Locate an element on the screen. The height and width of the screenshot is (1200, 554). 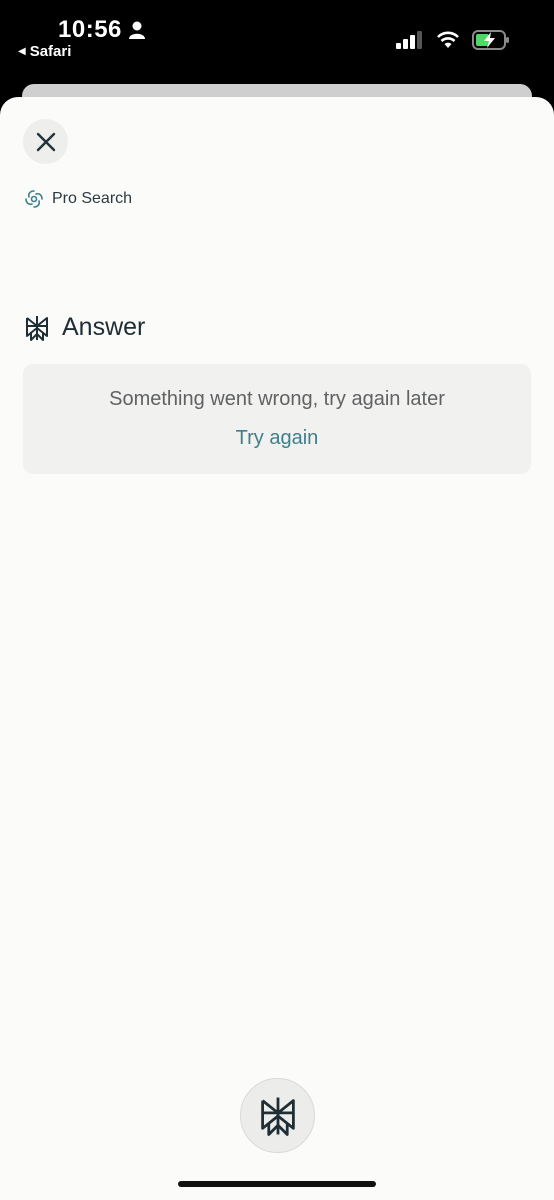
close-icon is located at coordinates (45, 141).